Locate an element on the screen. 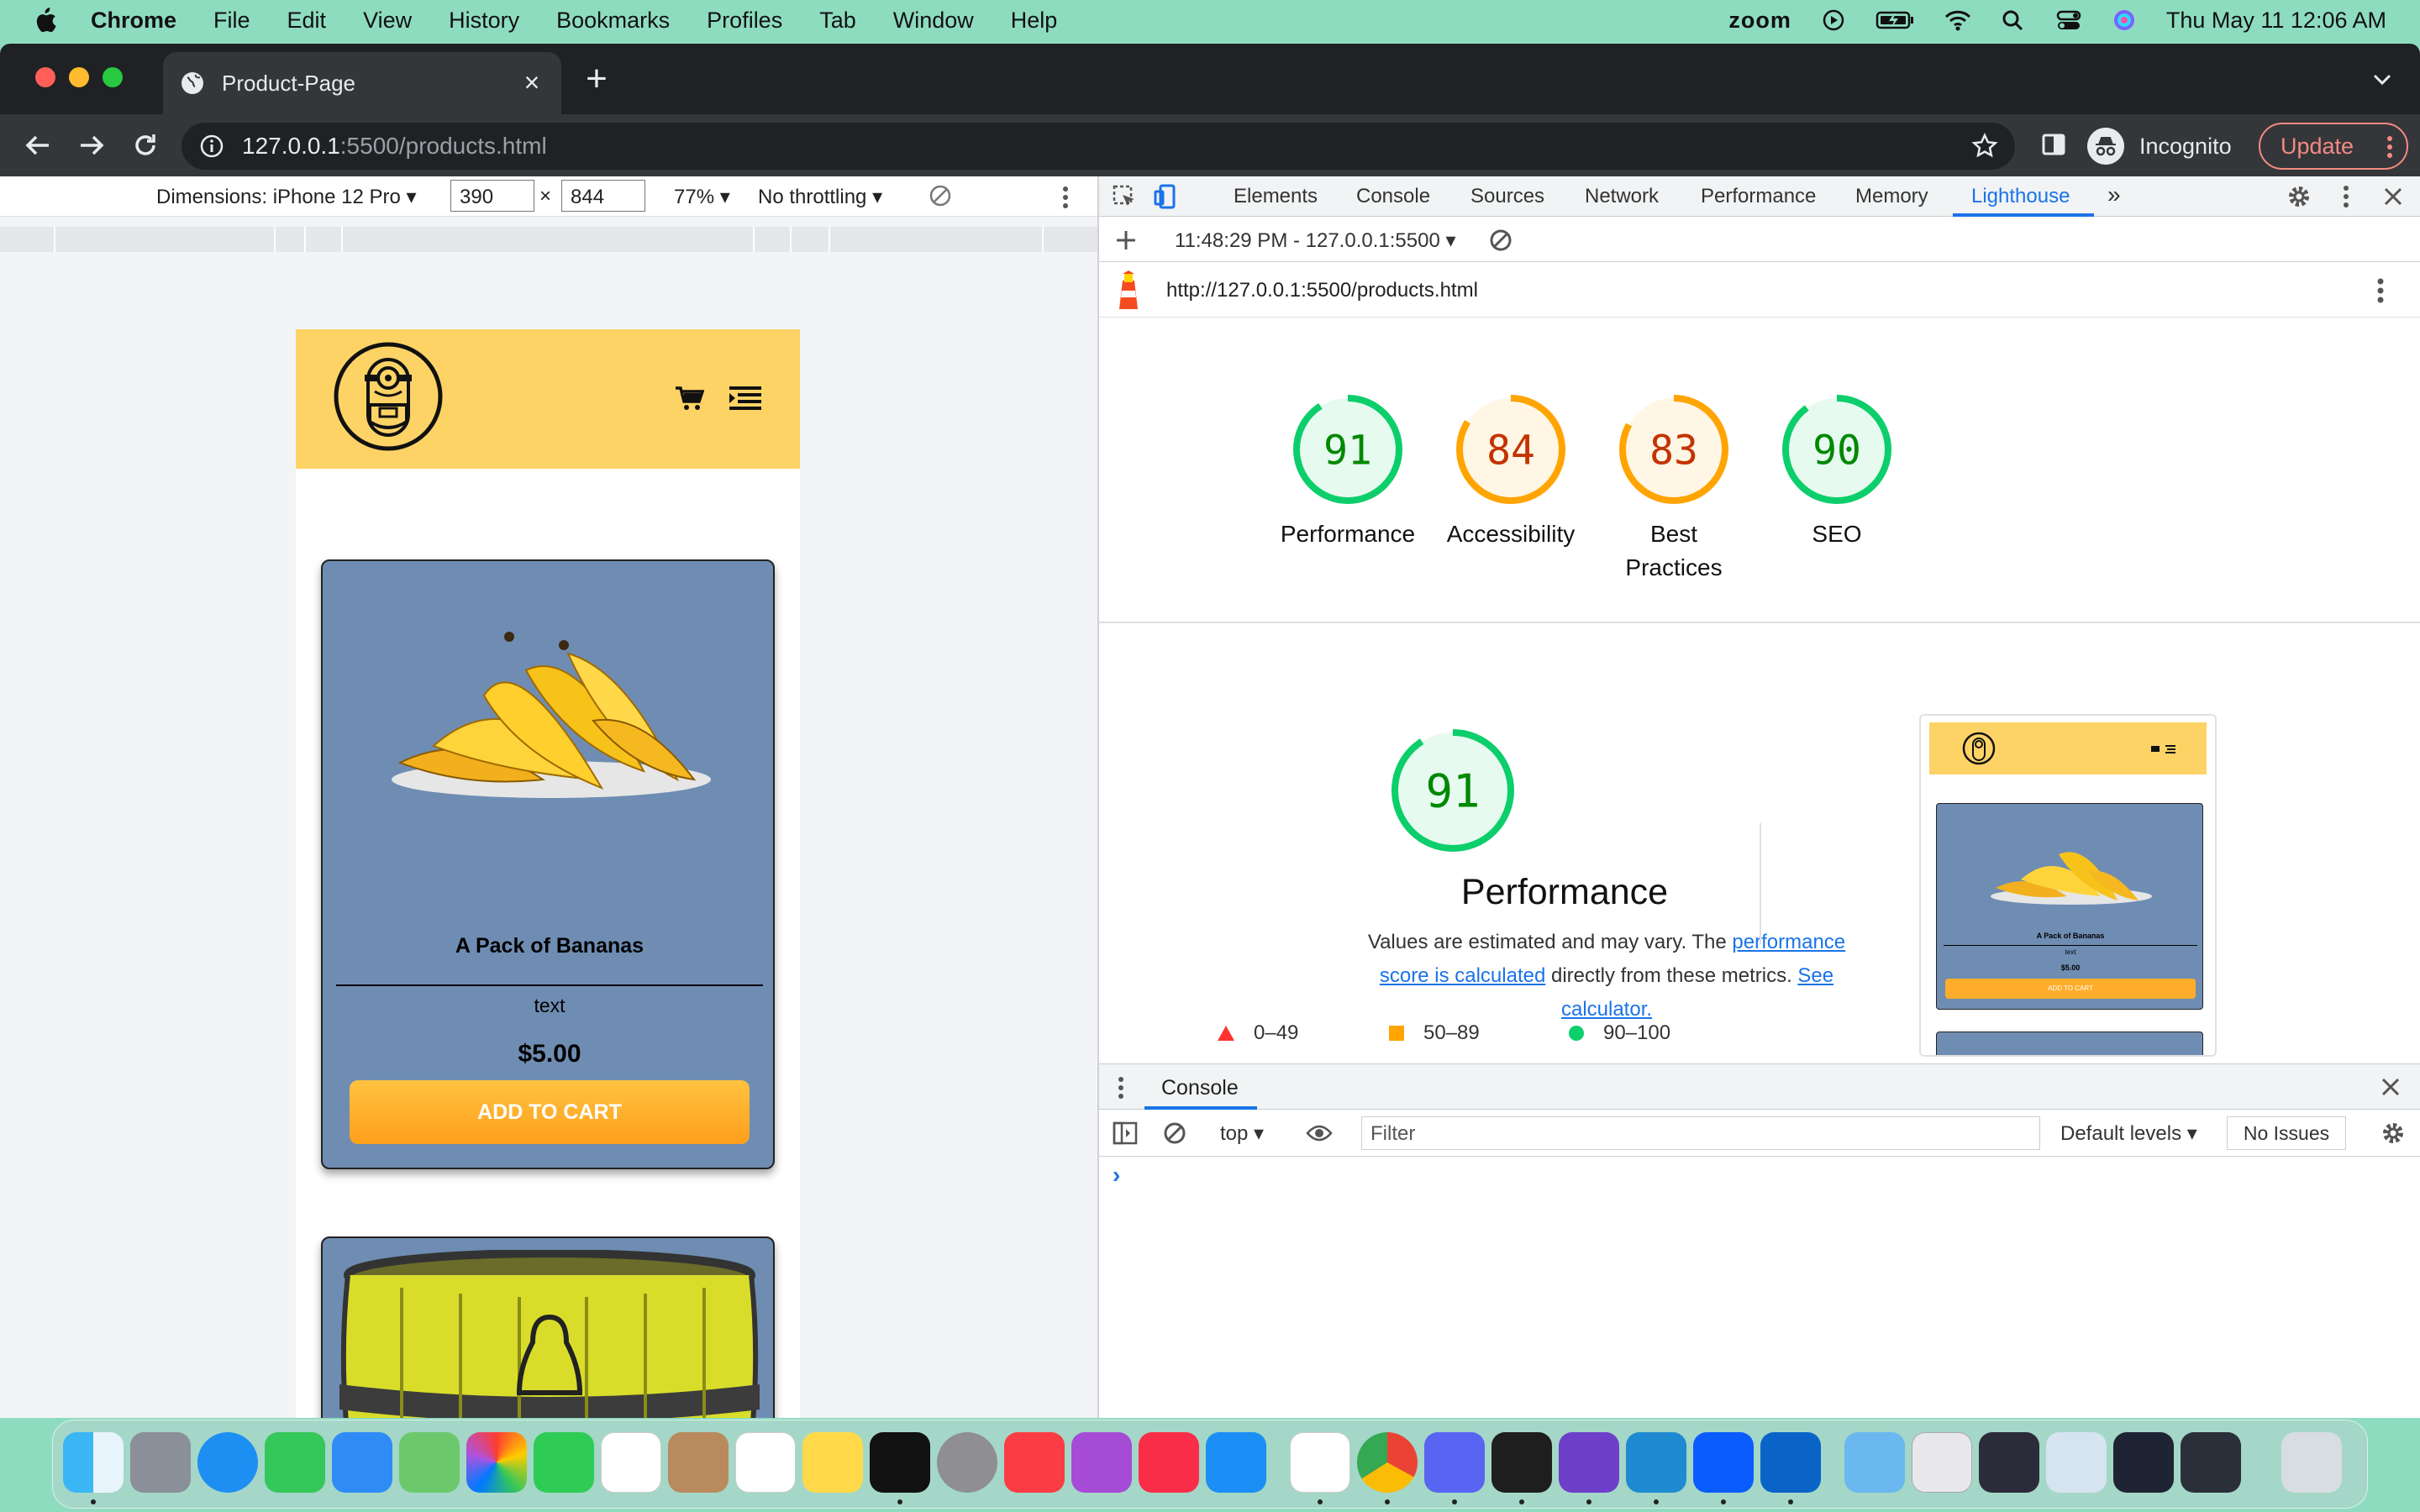  reminders-icon is located at coordinates (765, 1462).